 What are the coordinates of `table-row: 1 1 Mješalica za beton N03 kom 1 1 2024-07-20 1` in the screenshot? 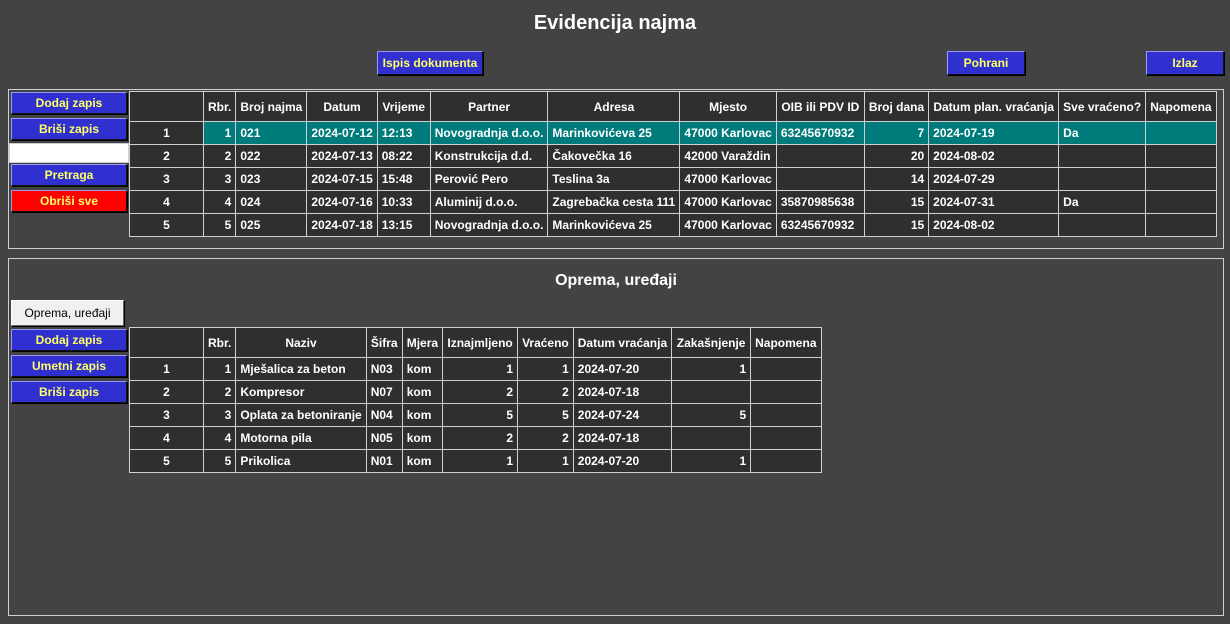 It's located at (475, 369).